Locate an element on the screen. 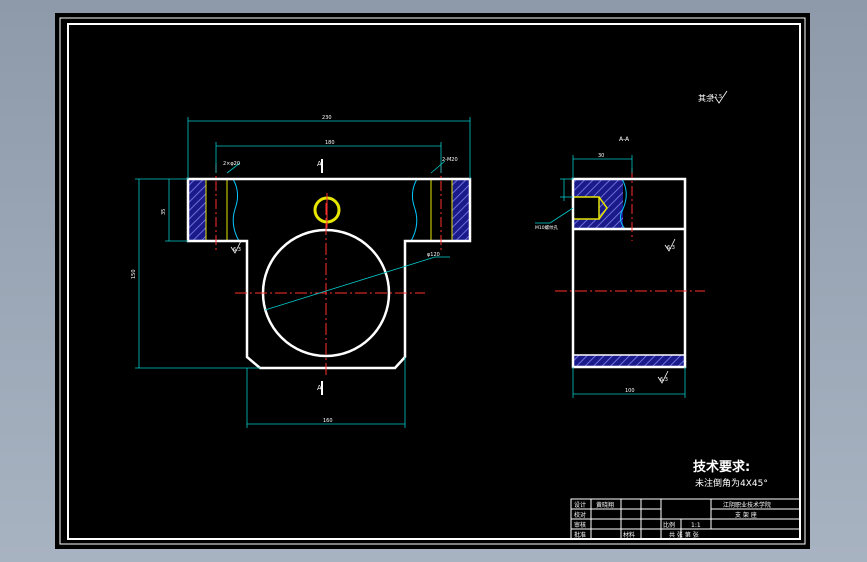 The width and height of the screenshot is (867, 562). label-scale: 比例 is located at coordinates (669, 525).